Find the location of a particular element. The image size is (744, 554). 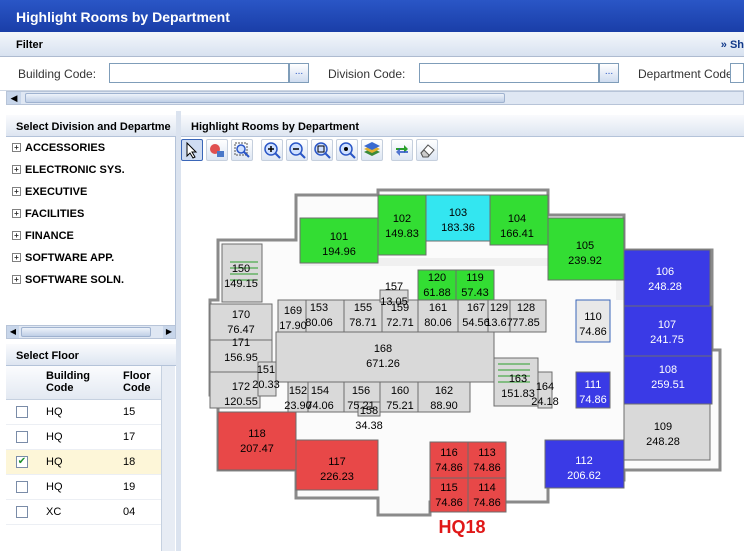

room-area-label: 194.96 is located at coordinates (339, 252).